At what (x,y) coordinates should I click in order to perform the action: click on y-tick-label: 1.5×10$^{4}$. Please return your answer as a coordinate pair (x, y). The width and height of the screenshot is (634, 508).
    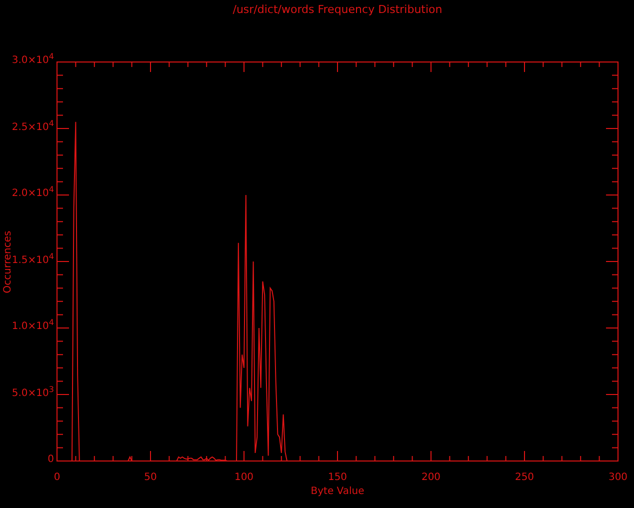
    Looking at the image, I should click on (33, 261).